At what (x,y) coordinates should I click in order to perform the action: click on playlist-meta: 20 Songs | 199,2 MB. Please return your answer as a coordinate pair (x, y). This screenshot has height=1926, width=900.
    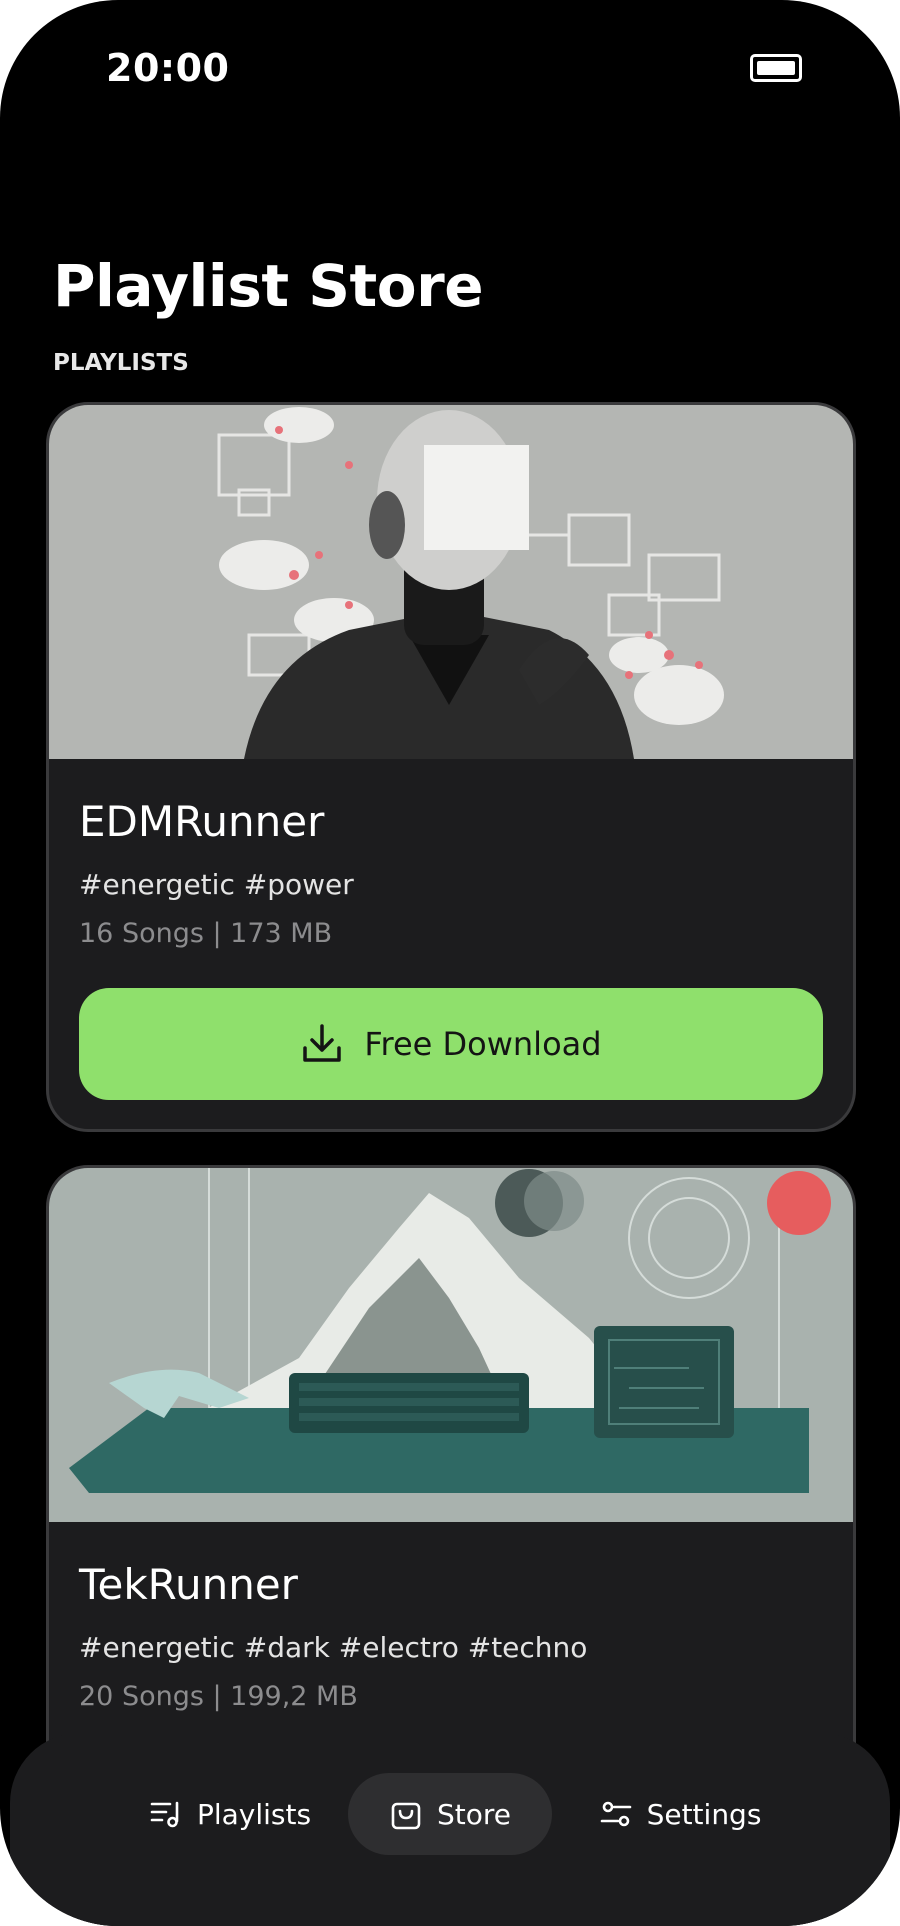
    Looking at the image, I should click on (218, 1696).